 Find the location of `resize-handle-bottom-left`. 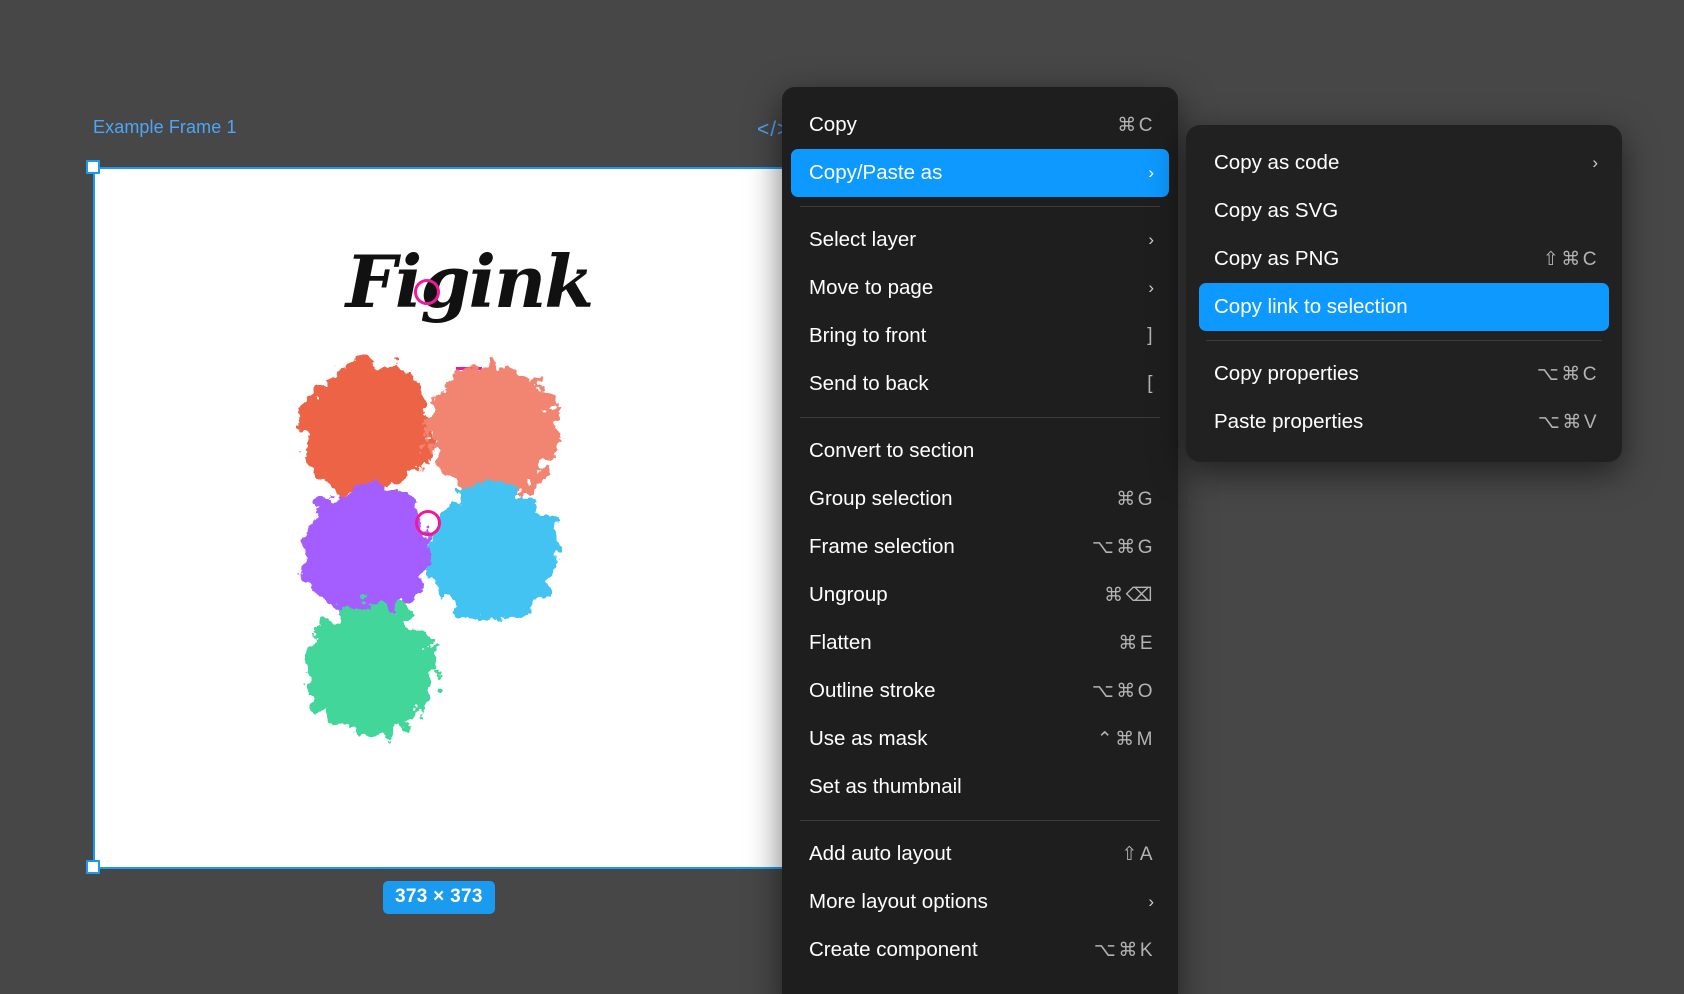

resize-handle-bottom-left is located at coordinates (93, 867).